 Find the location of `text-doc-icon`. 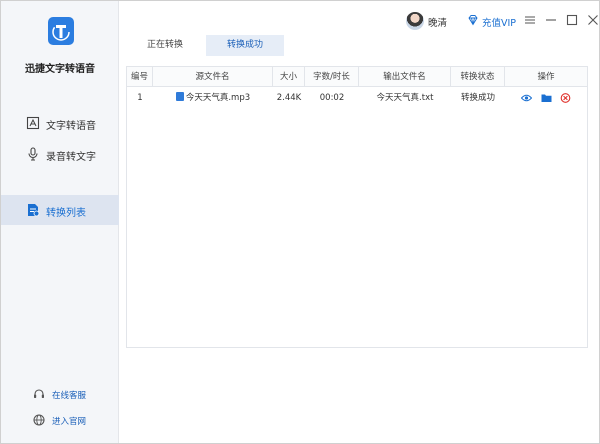

text-doc-icon is located at coordinates (33, 123).